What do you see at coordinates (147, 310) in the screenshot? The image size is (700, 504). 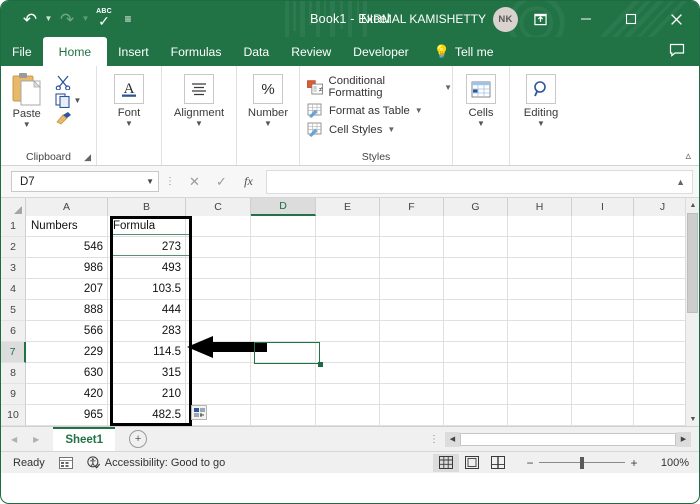 I see `cell-B5: 444` at bounding box center [147, 310].